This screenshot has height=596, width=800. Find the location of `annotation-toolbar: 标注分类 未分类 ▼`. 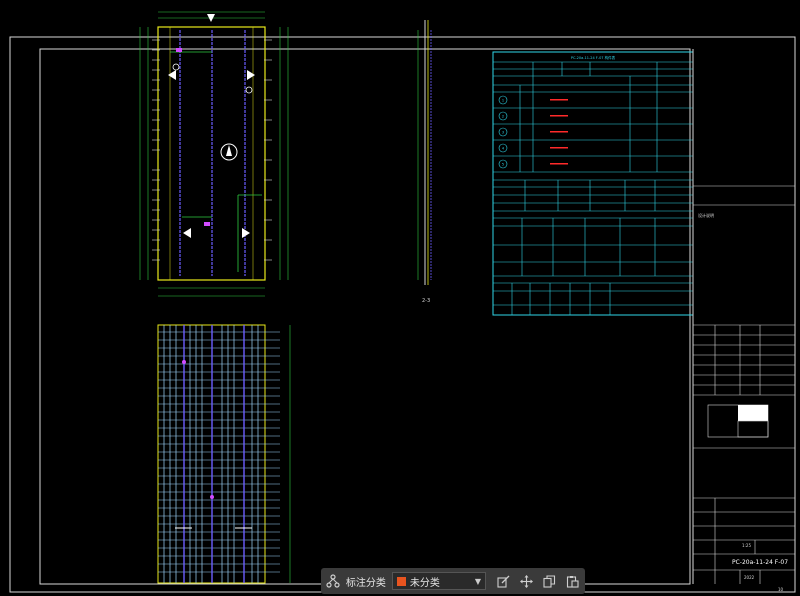

annotation-toolbar: 标注分类 未分类 ▼ is located at coordinates (453, 581).